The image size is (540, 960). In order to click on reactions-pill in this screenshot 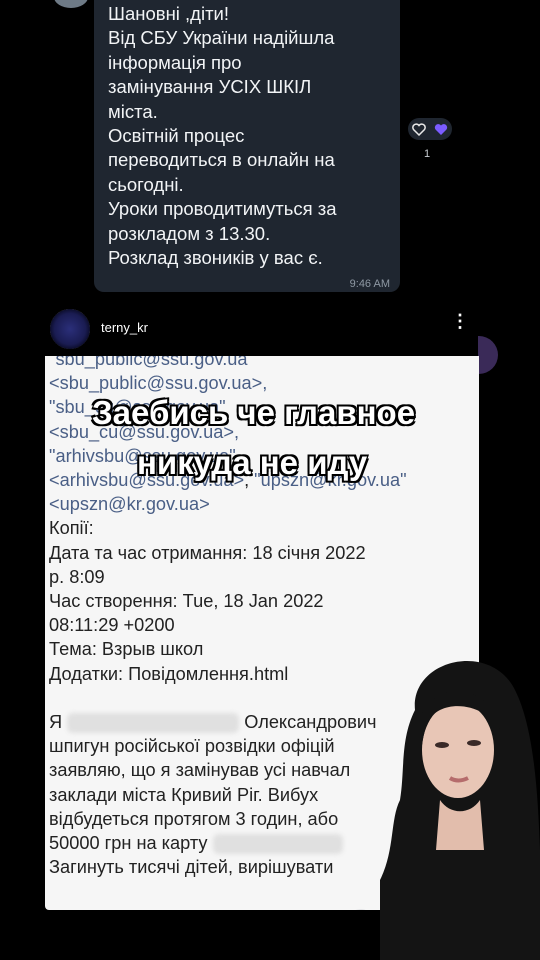, I will do `click(430, 129)`.